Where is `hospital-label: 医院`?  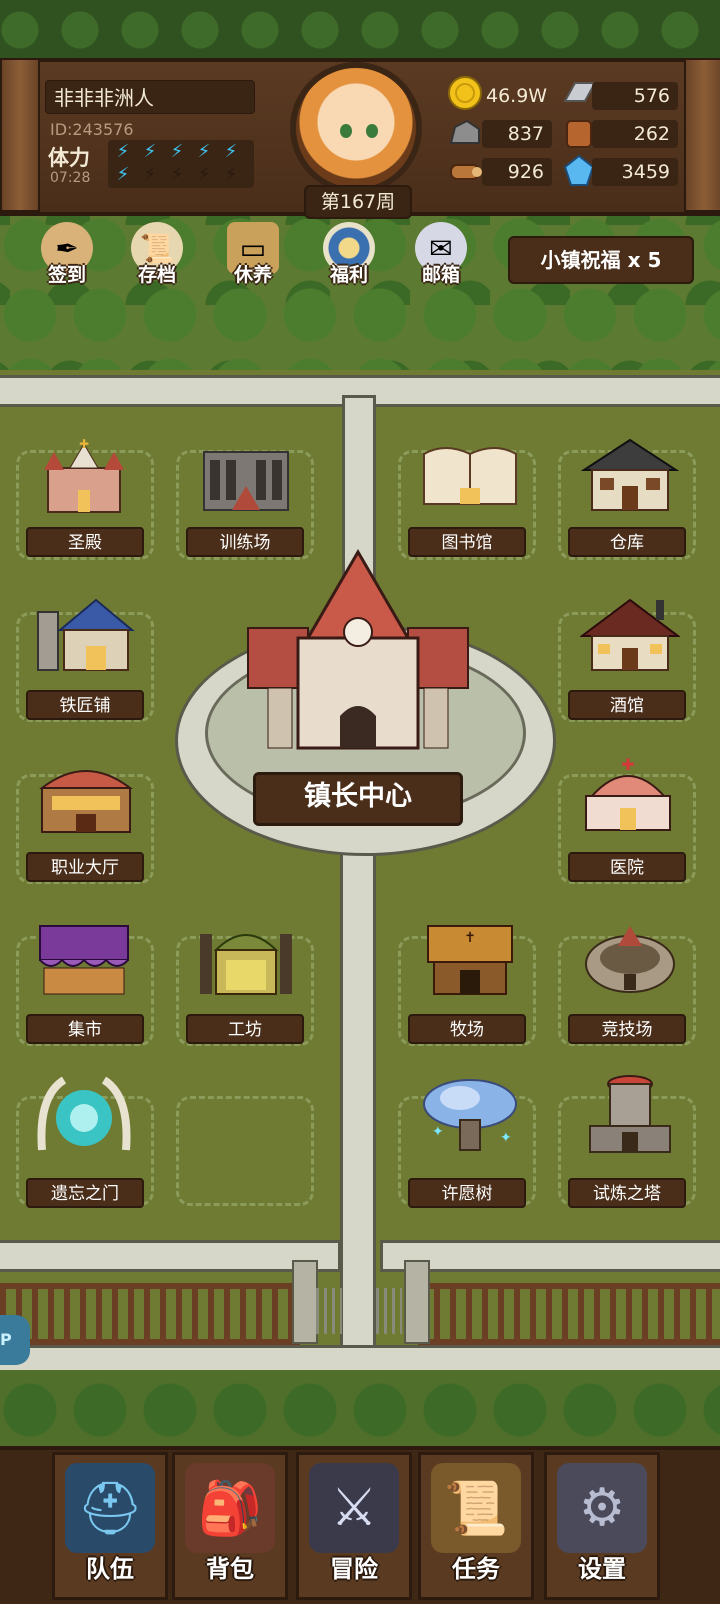 hospital-label: 医院 is located at coordinates (627, 867).